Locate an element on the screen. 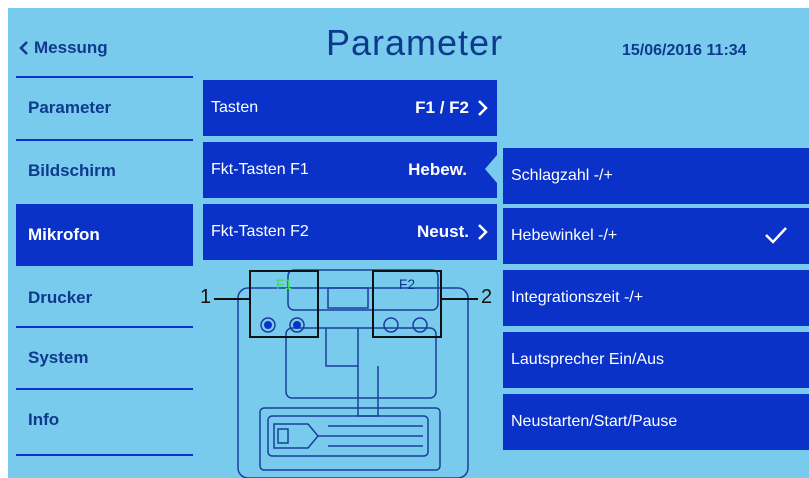 The height and width of the screenshot is (478, 809). page-title: Parameter is located at coordinates (415, 42).